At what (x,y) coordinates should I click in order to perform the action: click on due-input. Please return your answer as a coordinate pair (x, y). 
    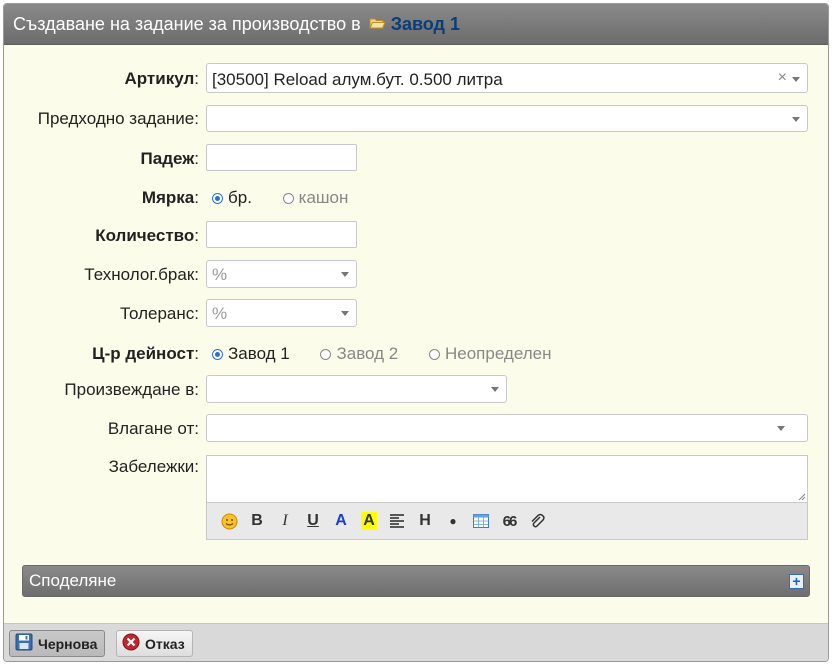
    Looking at the image, I should click on (281, 157).